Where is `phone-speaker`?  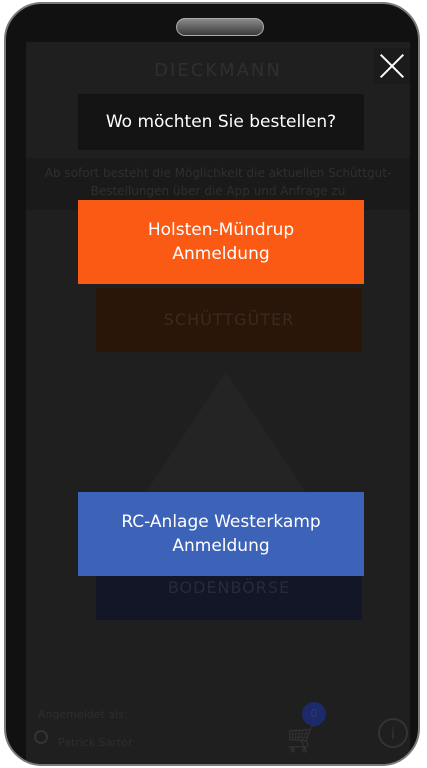 phone-speaker is located at coordinates (220, 27).